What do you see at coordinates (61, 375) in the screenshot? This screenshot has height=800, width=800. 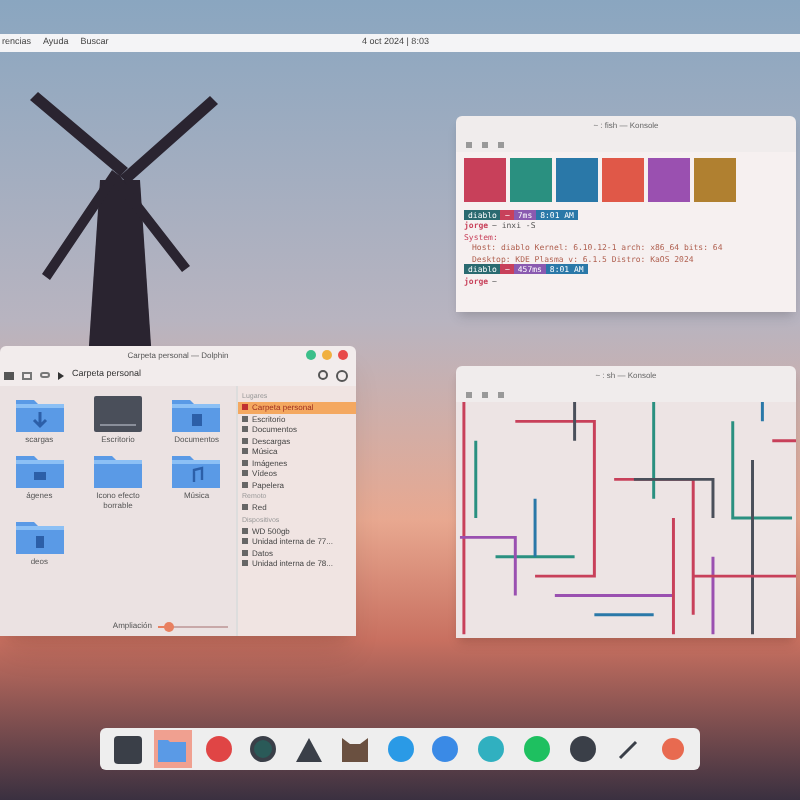 I see `caret-icon` at bounding box center [61, 375].